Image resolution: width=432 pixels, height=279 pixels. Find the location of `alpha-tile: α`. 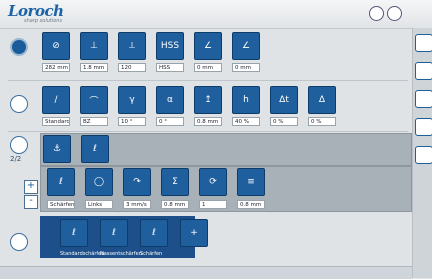

alpha-tile: α is located at coordinates (170, 100).